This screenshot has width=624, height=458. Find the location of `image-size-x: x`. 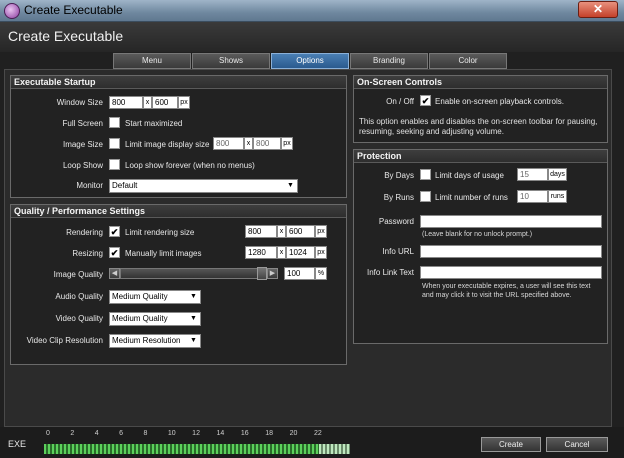

image-size-x: x is located at coordinates (248, 143).